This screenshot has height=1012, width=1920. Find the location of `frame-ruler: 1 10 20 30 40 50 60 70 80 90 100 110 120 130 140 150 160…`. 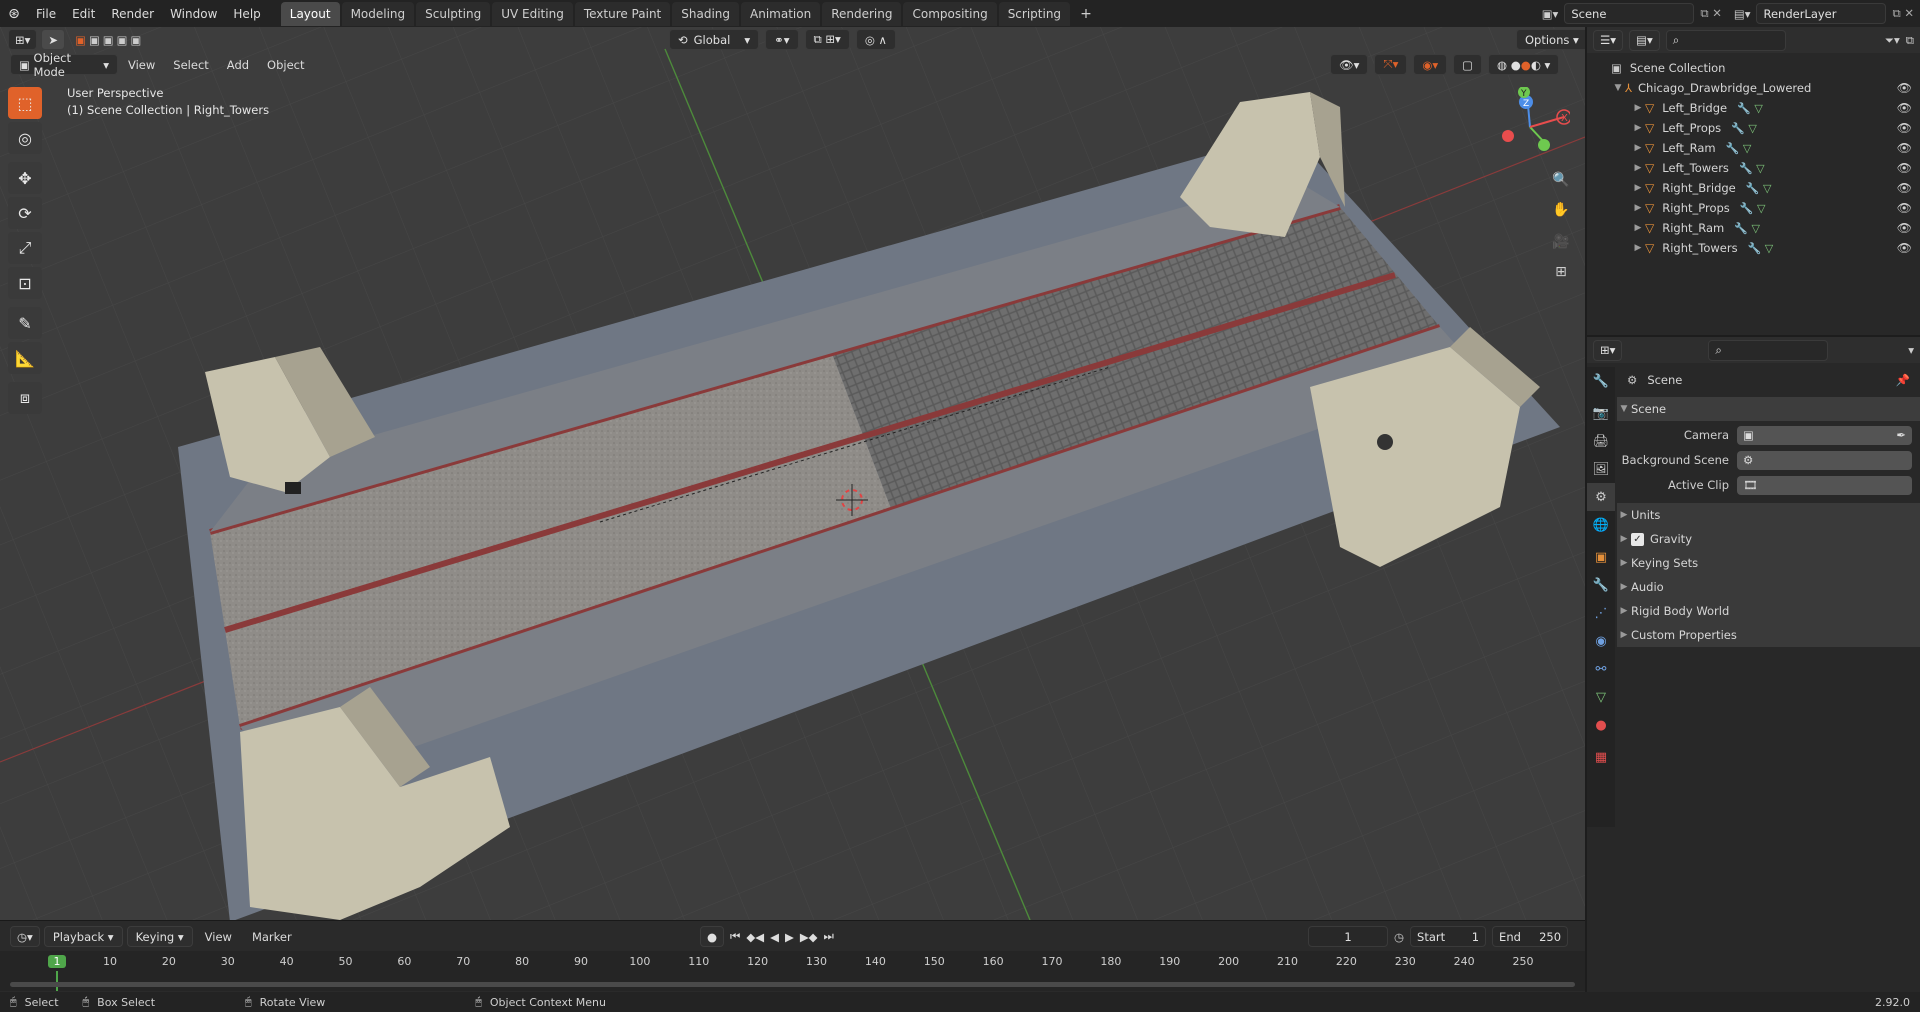

frame-ruler: 1 10 20 30 40 50 60 70 80 90 100 110 120 130 140 150 160… is located at coordinates (792, 971).